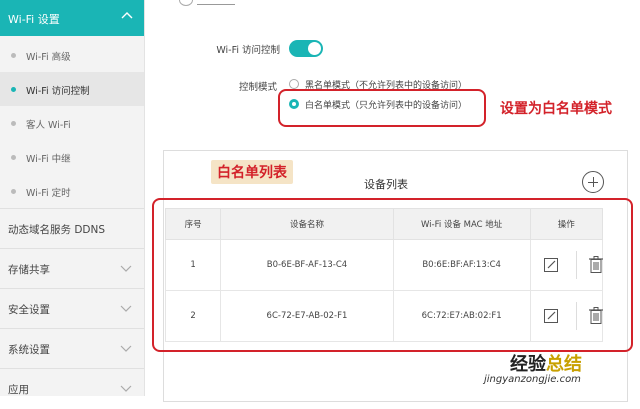 The height and width of the screenshot is (409, 640). Describe the element at coordinates (72, 308) in the screenshot. I see `sidebar-menu-security: 安全设置` at that location.